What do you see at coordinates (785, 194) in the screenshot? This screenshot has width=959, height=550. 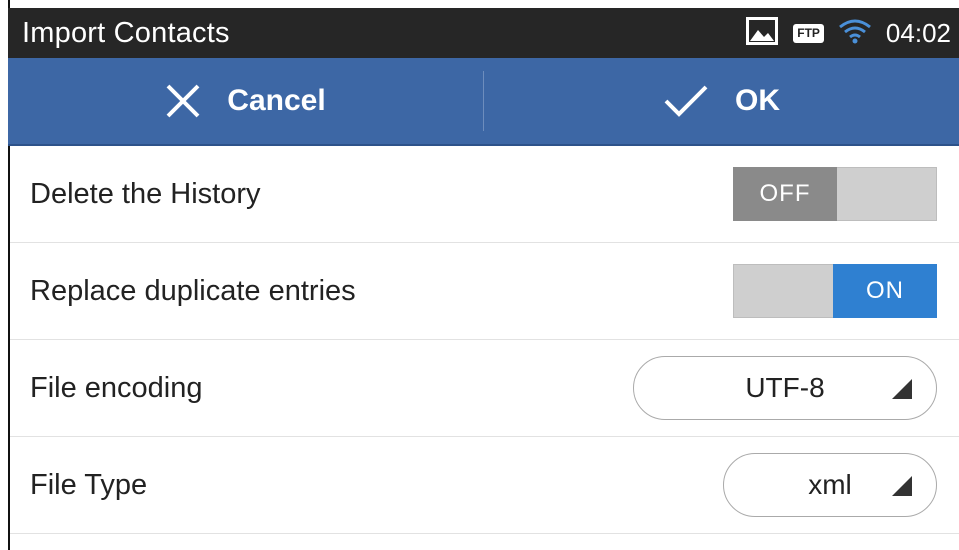 I see `toggle-knob: OFF` at bounding box center [785, 194].